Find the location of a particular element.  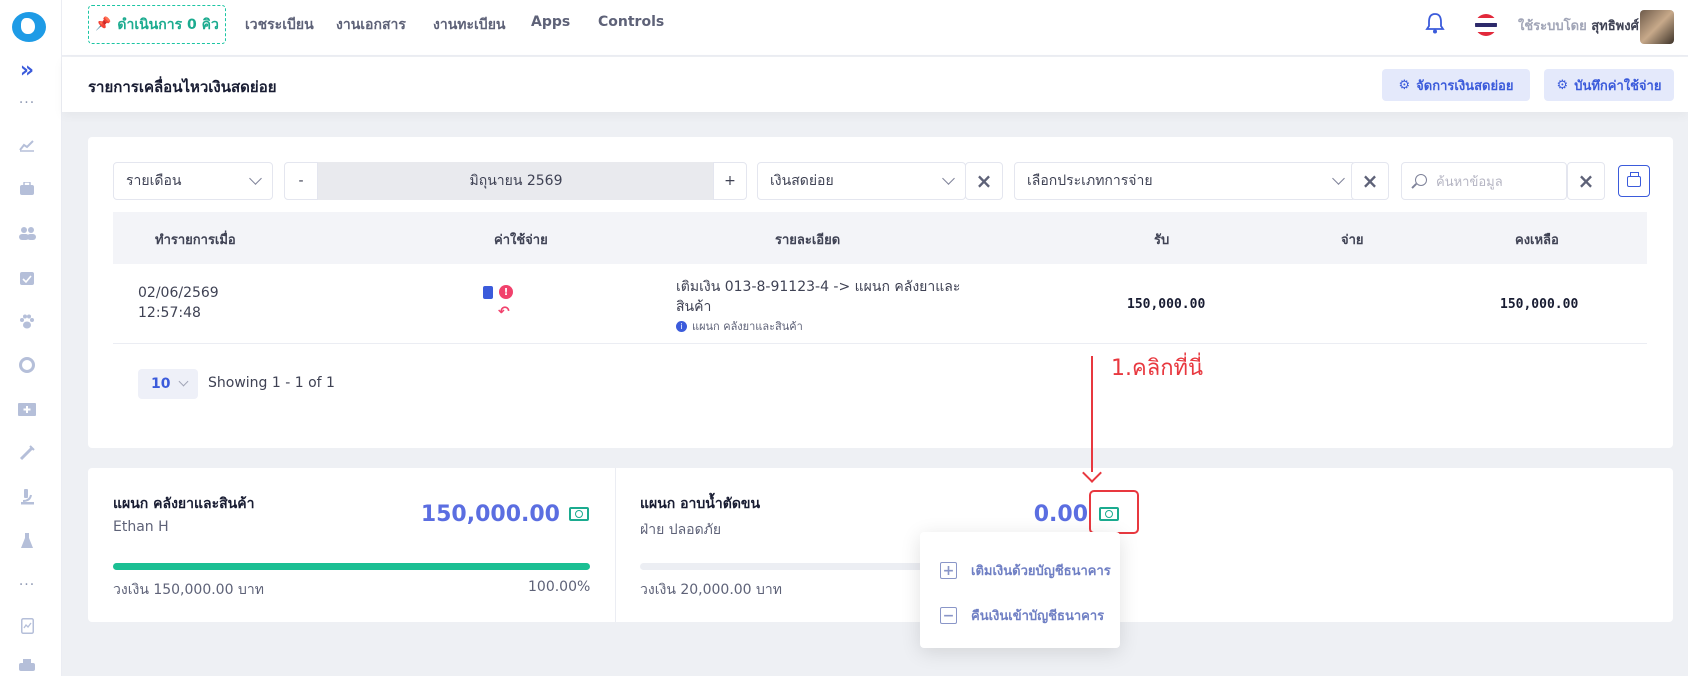

divider is located at coordinates (615, 545).